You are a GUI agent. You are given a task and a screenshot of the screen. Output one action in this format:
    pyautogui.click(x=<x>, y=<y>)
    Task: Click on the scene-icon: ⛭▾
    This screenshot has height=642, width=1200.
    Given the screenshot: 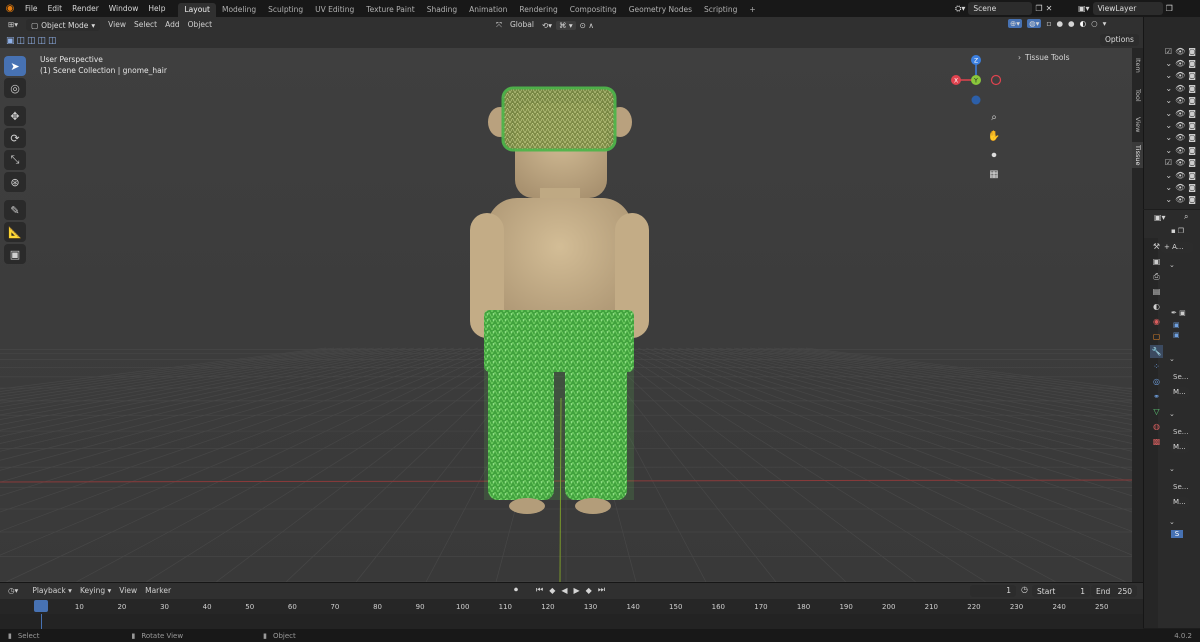 What is the action you would take?
    pyautogui.click(x=960, y=9)
    